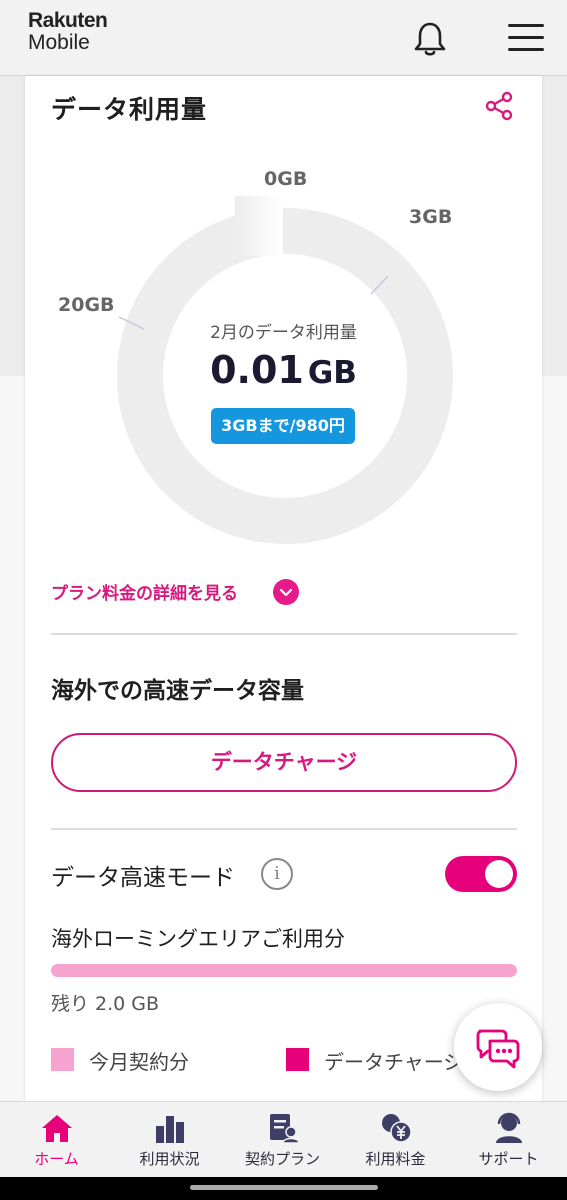  I want to click on system-navigation-bar, so click(283, 1188).